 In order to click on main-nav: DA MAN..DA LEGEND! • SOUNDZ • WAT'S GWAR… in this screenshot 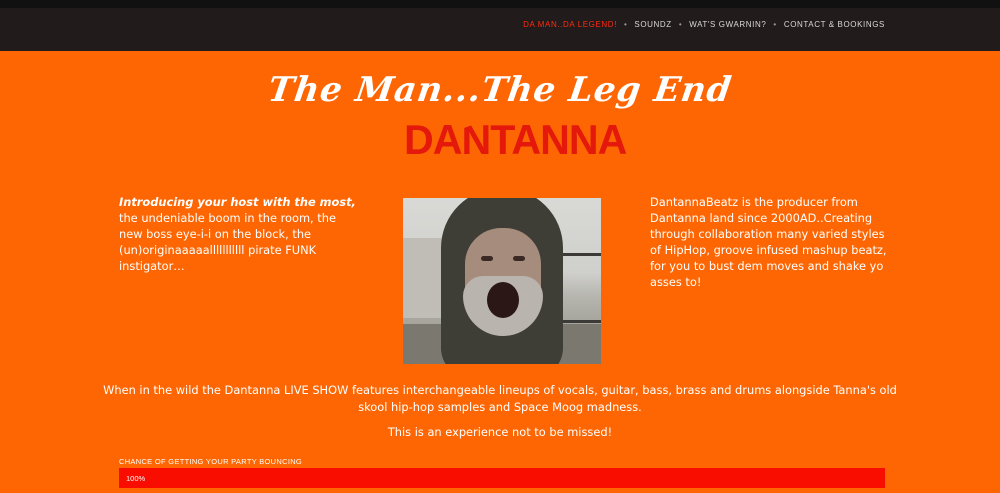, I will do `click(704, 24)`.